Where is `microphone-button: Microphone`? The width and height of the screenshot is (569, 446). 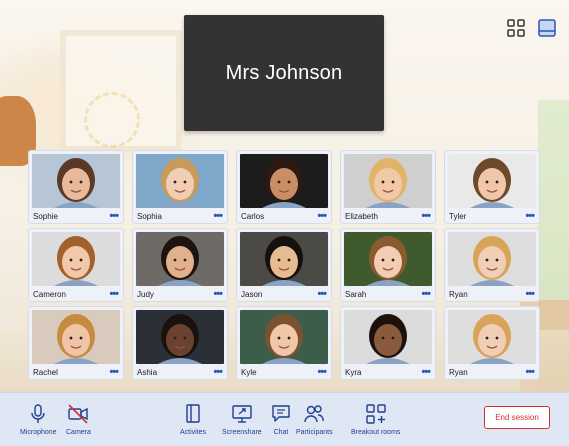
microphone-button: Microphone is located at coordinates (38, 419).